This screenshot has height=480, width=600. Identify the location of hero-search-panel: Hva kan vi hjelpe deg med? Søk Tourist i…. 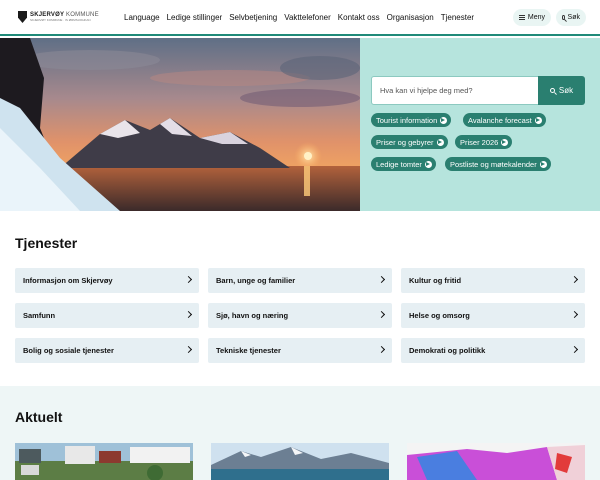
(480, 124).